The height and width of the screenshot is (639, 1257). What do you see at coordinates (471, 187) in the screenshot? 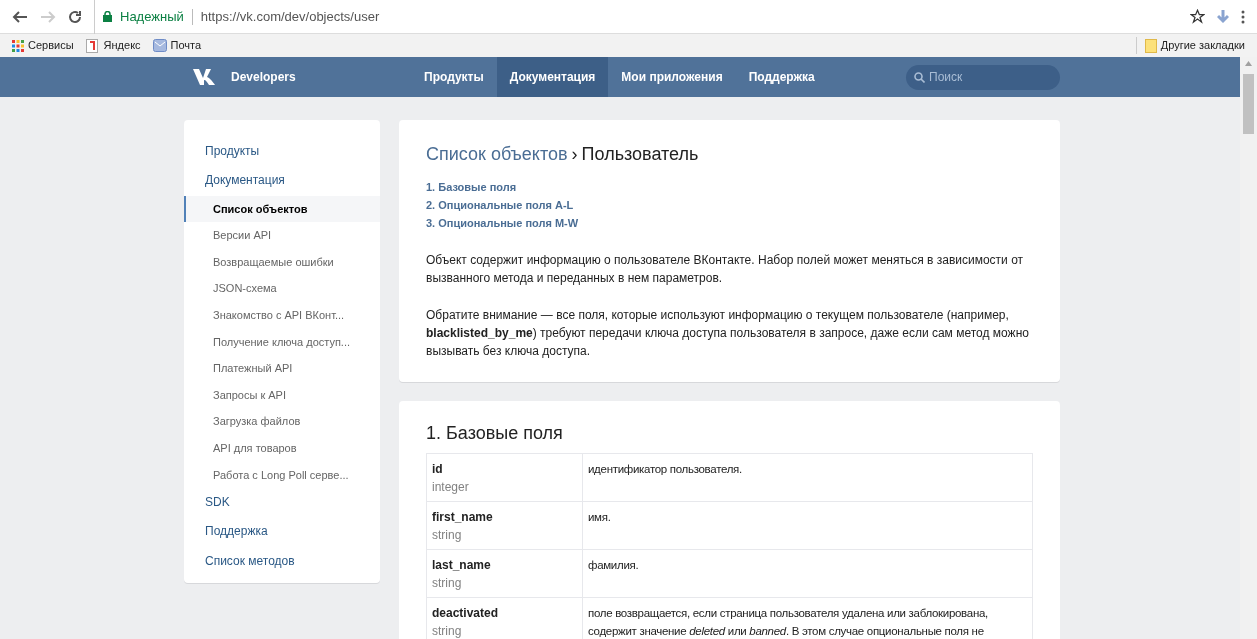
I see `toc-link: 1. Базовые поля` at bounding box center [471, 187].